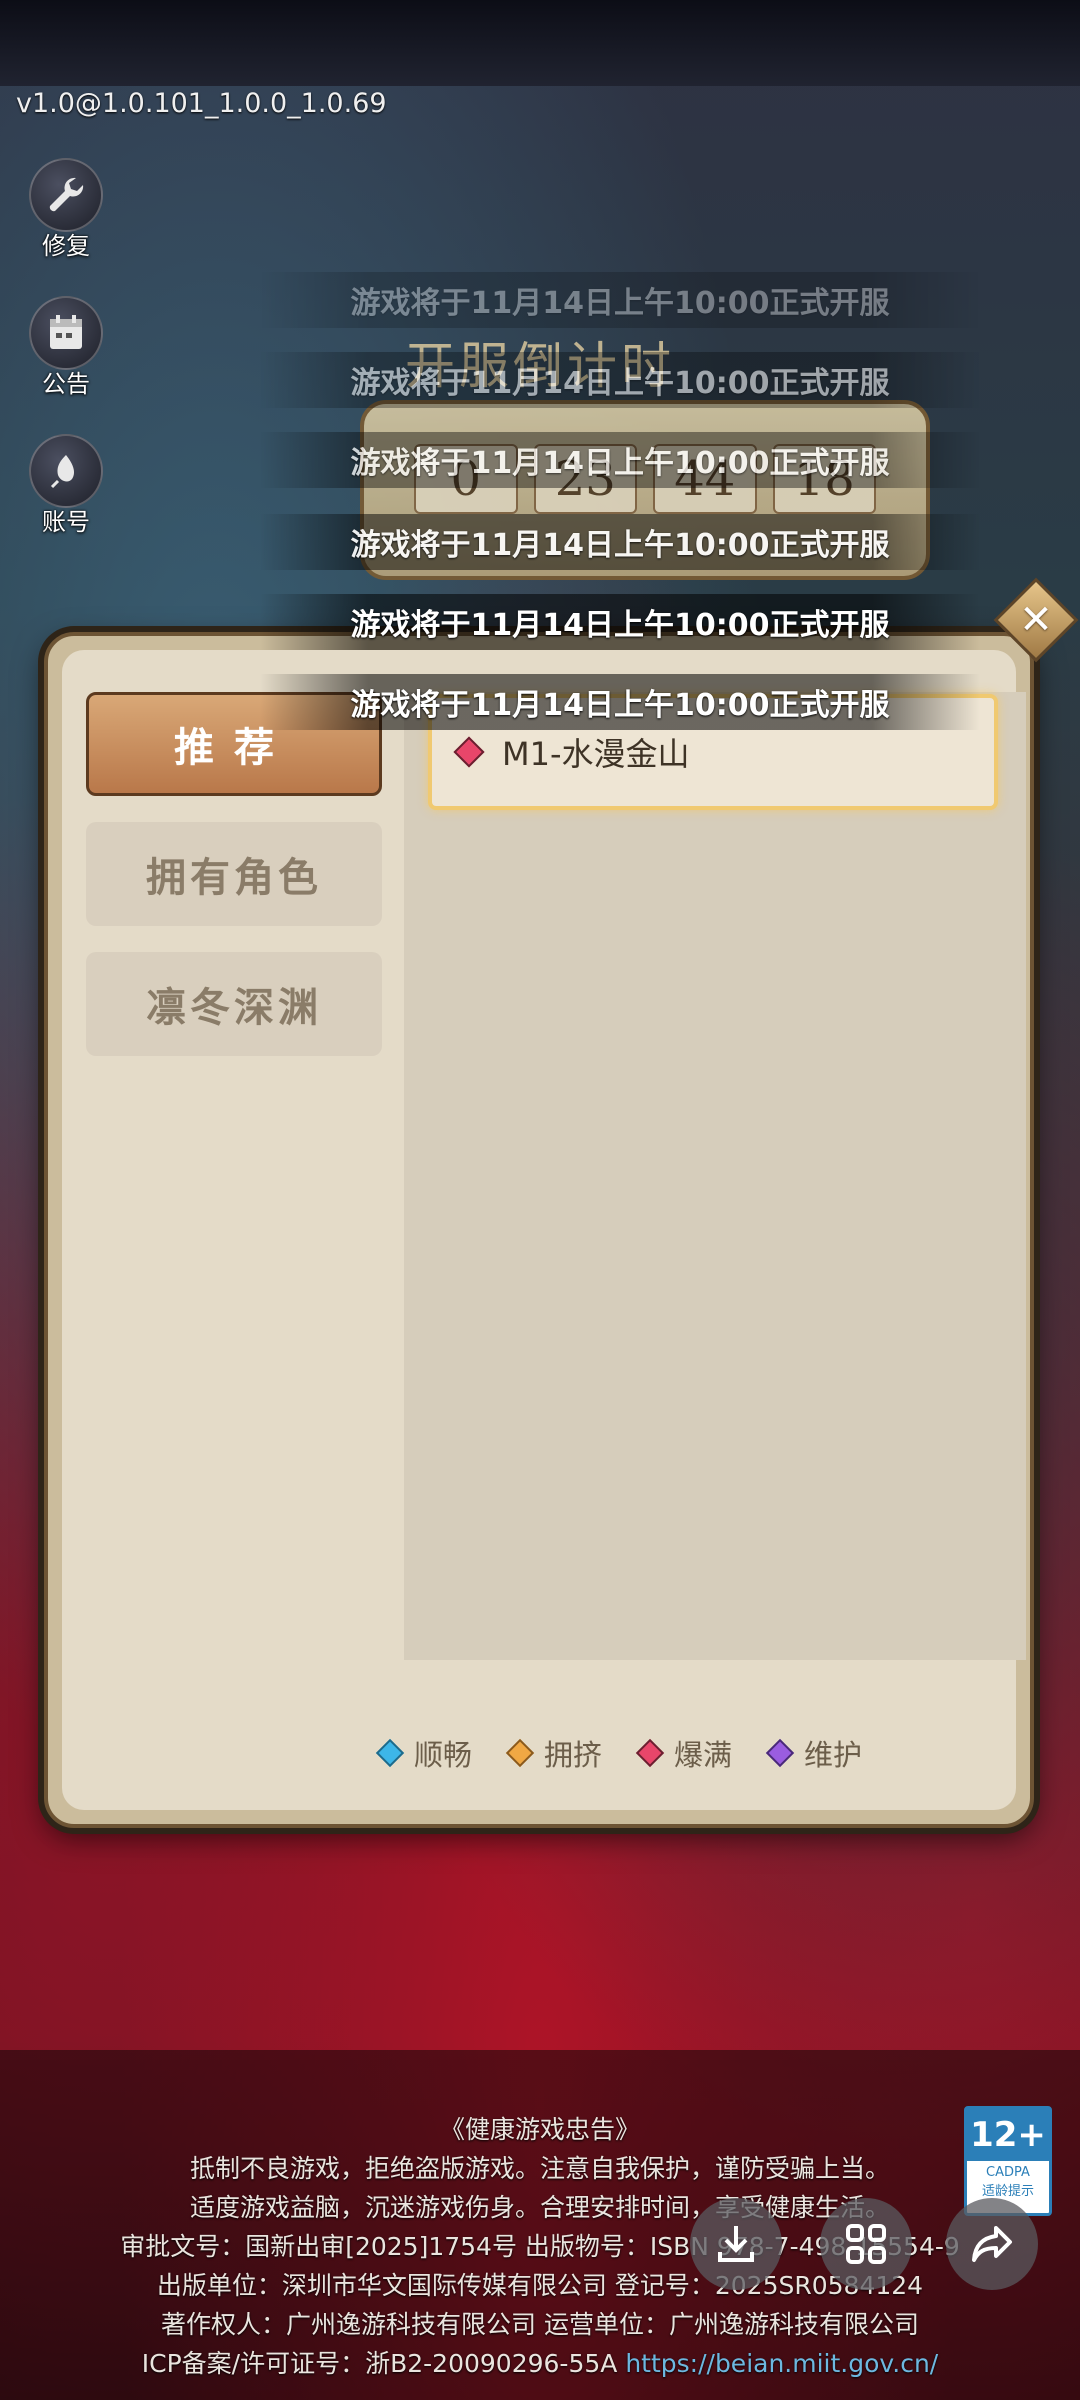 The width and height of the screenshot is (1080, 2400). I want to click on account-icon, so click(66, 471).